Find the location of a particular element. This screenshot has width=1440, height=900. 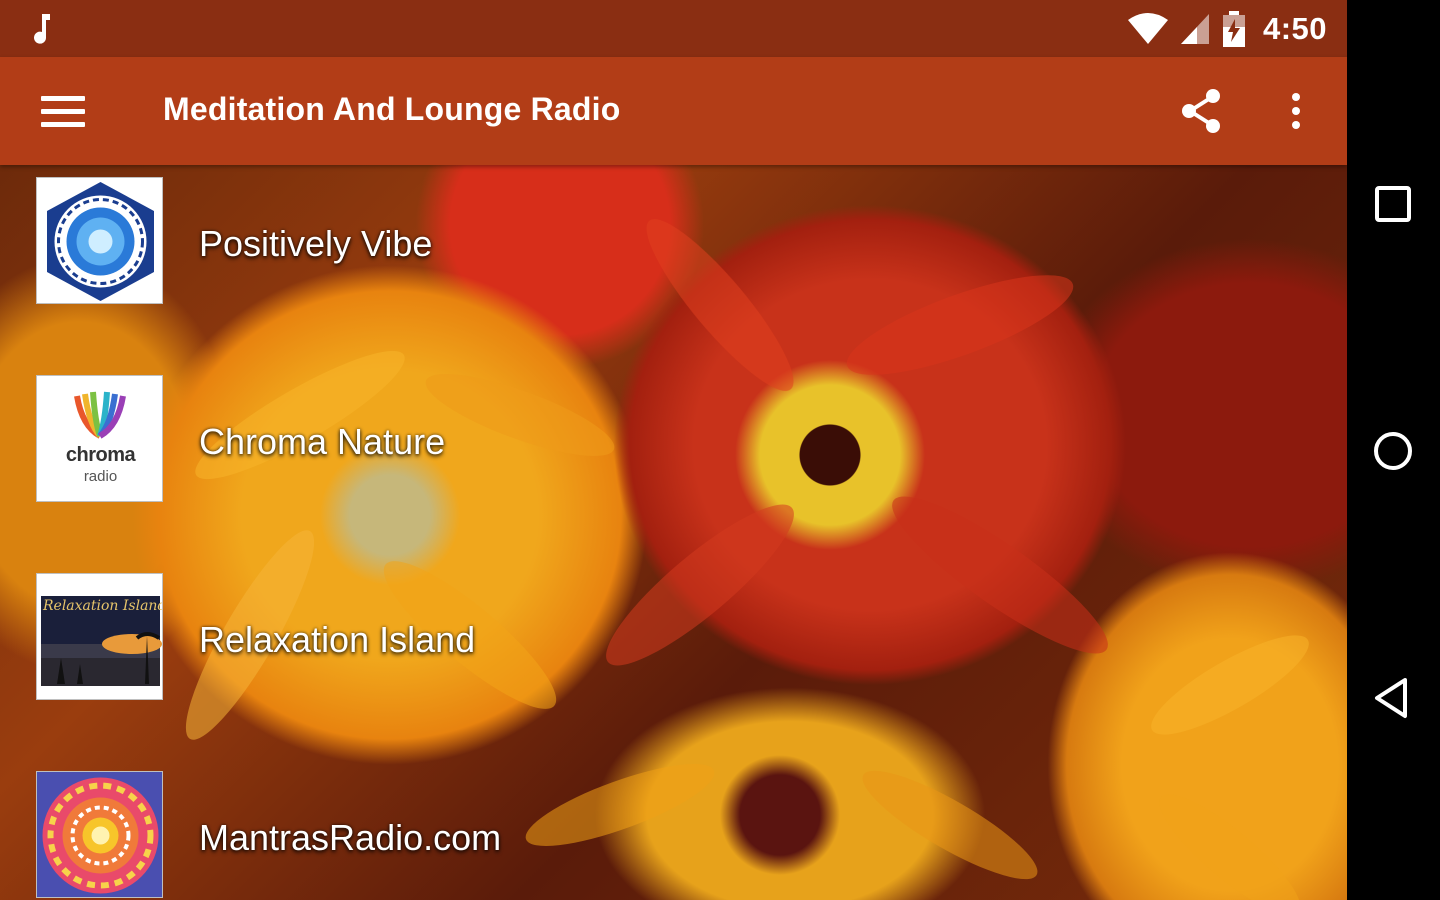

chroma-radio-logo: chroma radio is located at coordinates (99, 438).